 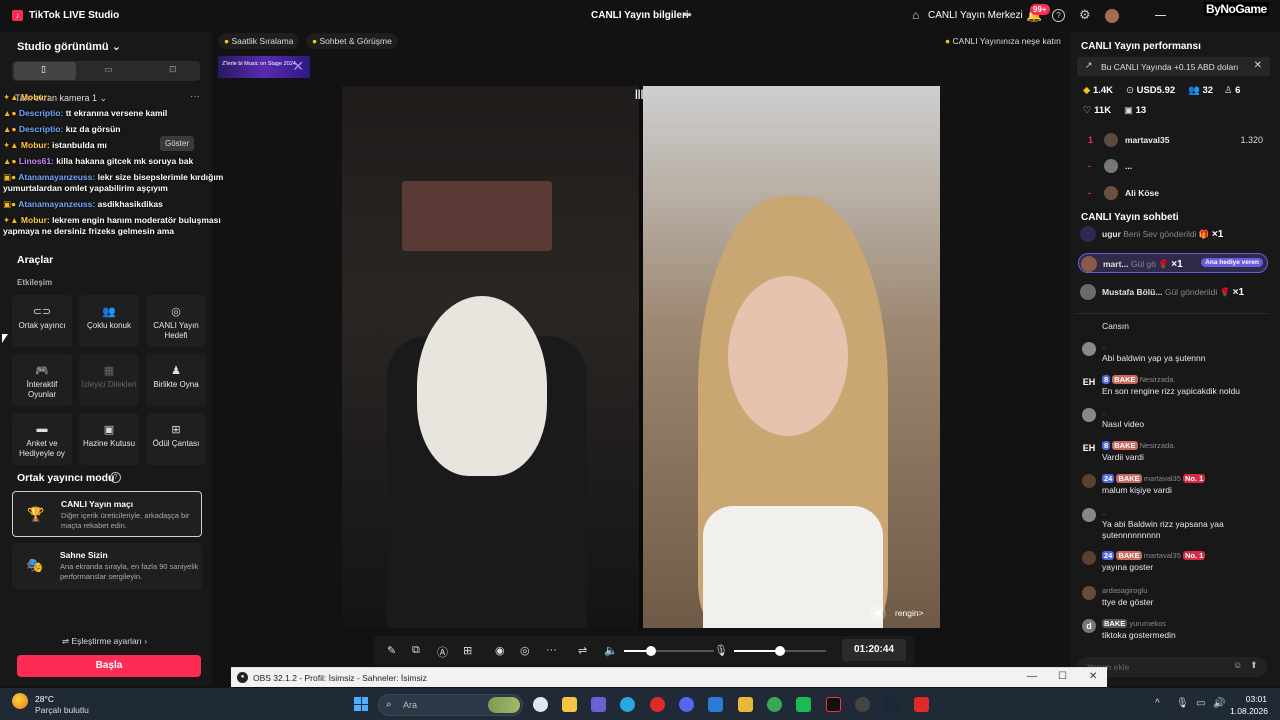 What do you see at coordinates (1085, 15) in the screenshot?
I see `gear-icon: ⚙` at bounding box center [1085, 15].